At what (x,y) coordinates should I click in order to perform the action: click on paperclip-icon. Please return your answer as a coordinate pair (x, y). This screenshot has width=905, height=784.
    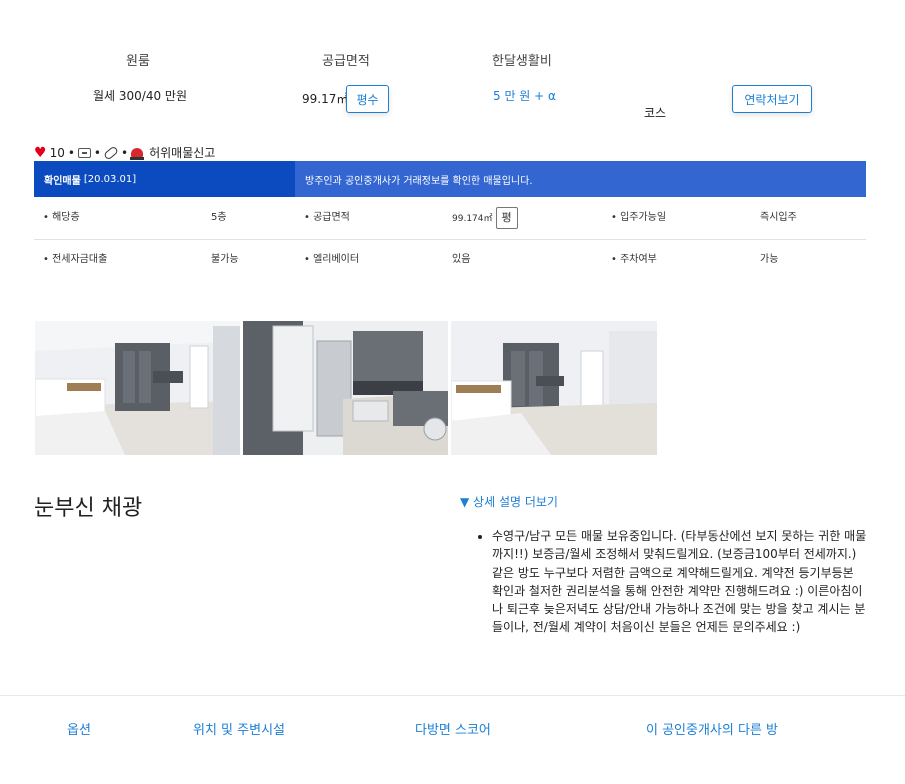
    Looking at the image, I should click on (111, 152).